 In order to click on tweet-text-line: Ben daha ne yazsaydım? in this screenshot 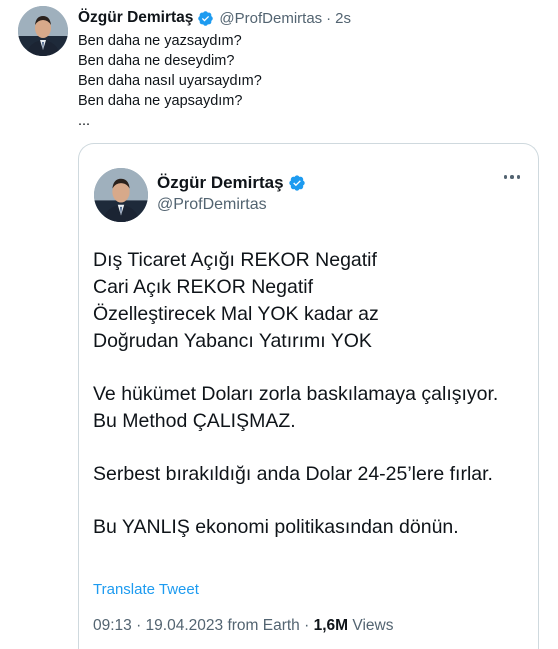, I will do `click(160, 41)`.